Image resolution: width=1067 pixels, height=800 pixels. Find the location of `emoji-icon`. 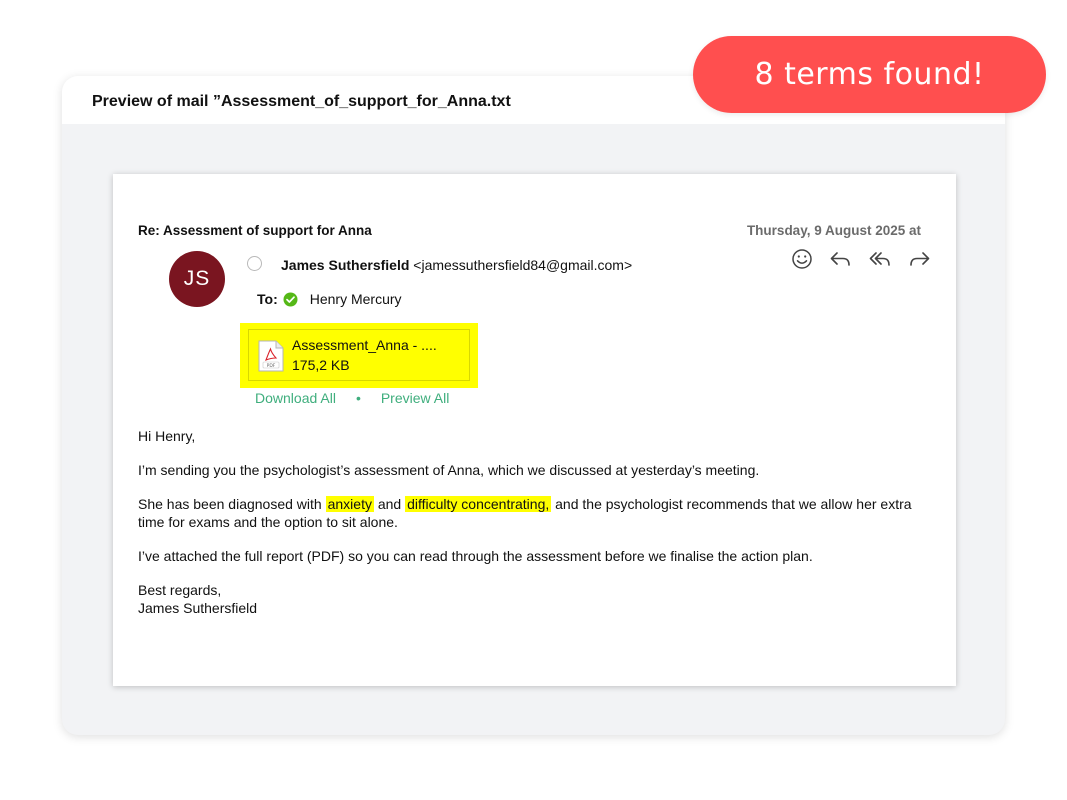

emoji-icon is located at coordinates (802, 259).